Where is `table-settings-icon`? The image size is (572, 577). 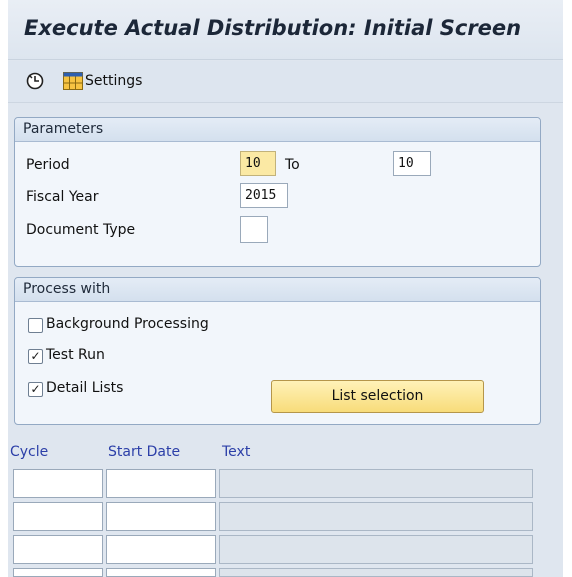
table-settings-icon is located at coordinates (73, 81).